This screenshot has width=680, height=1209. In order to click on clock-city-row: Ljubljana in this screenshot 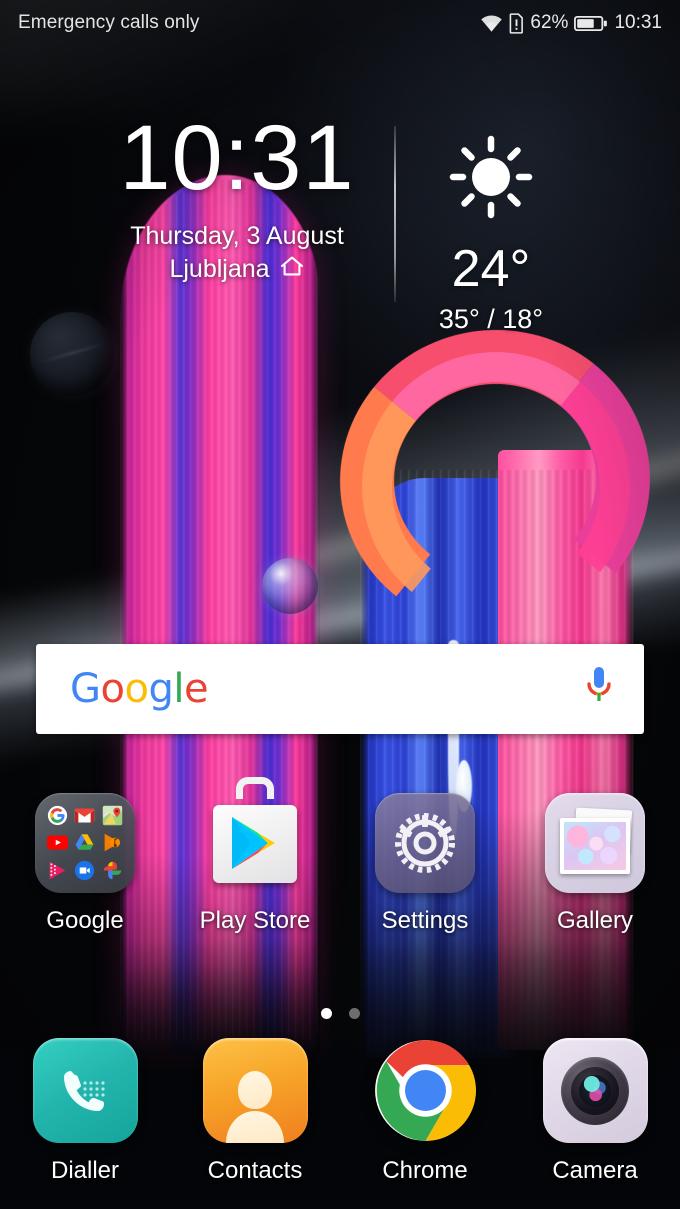, I will do `click(236, 269)`.